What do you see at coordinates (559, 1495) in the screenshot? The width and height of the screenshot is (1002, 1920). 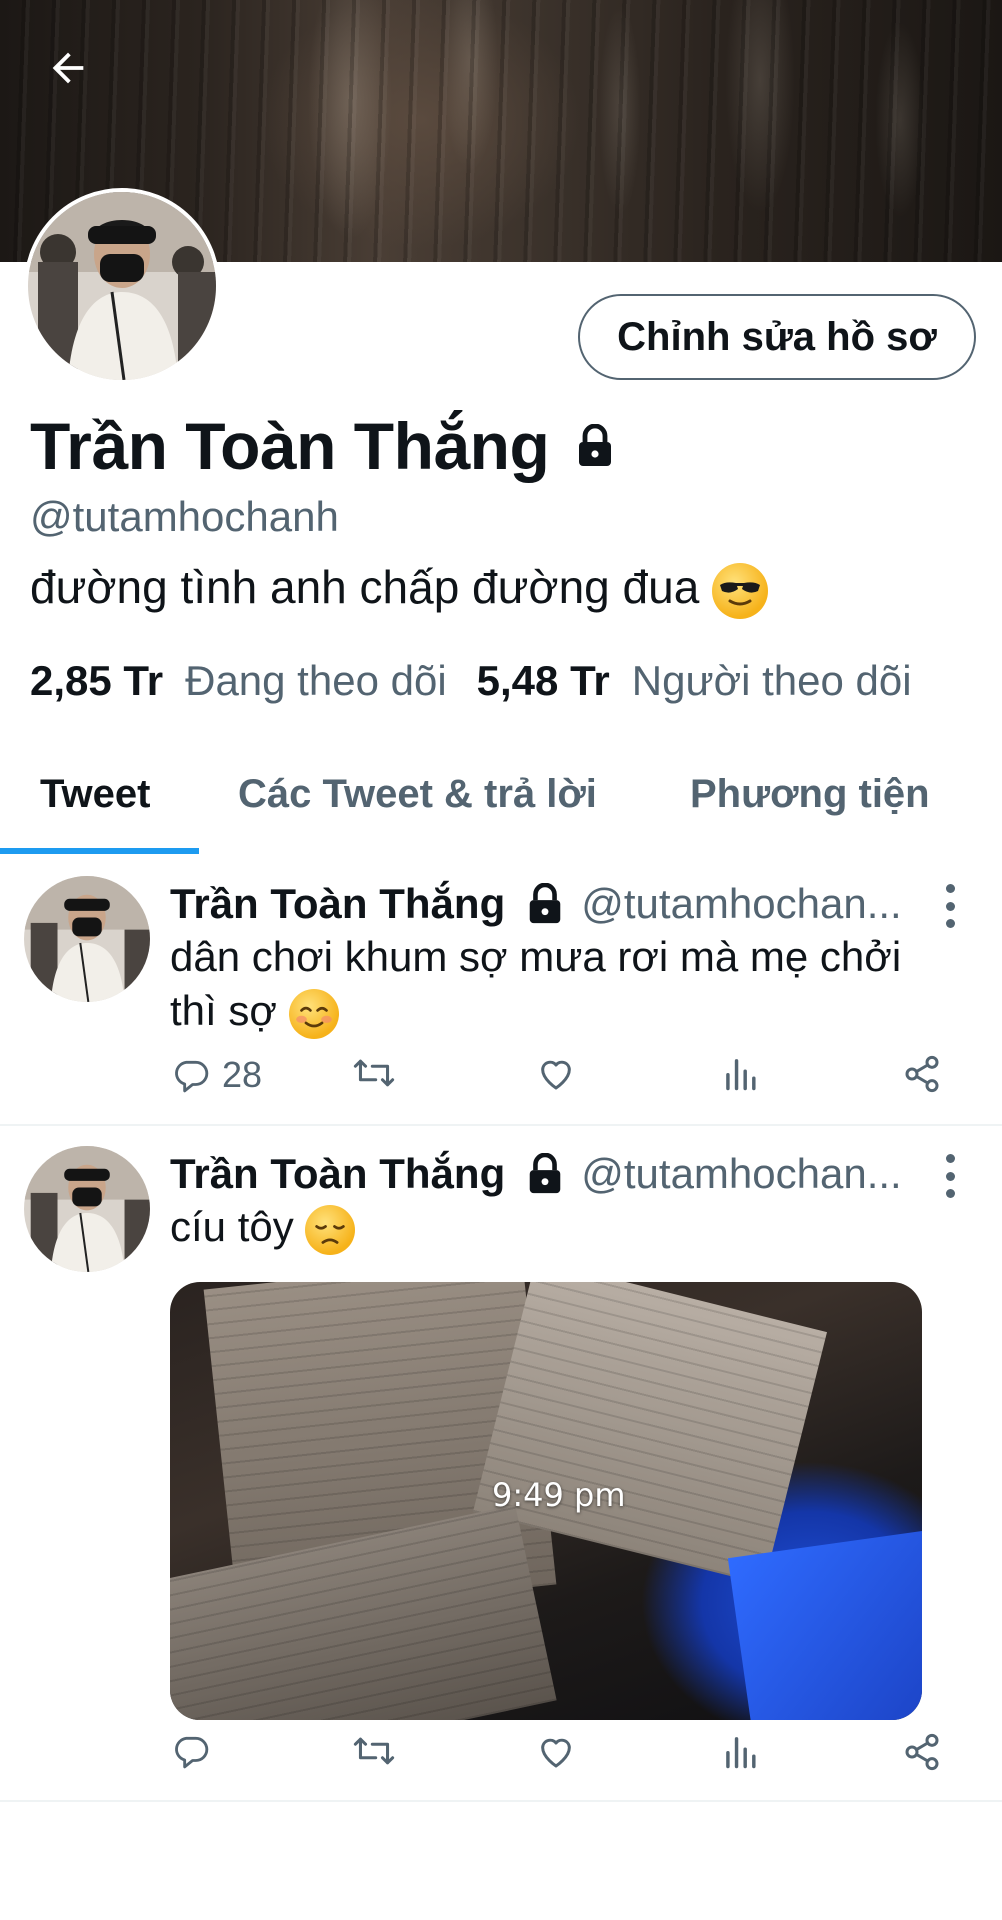 I see `media-time-overlay: 9:49 pm` at bounding box center [559, 1495].